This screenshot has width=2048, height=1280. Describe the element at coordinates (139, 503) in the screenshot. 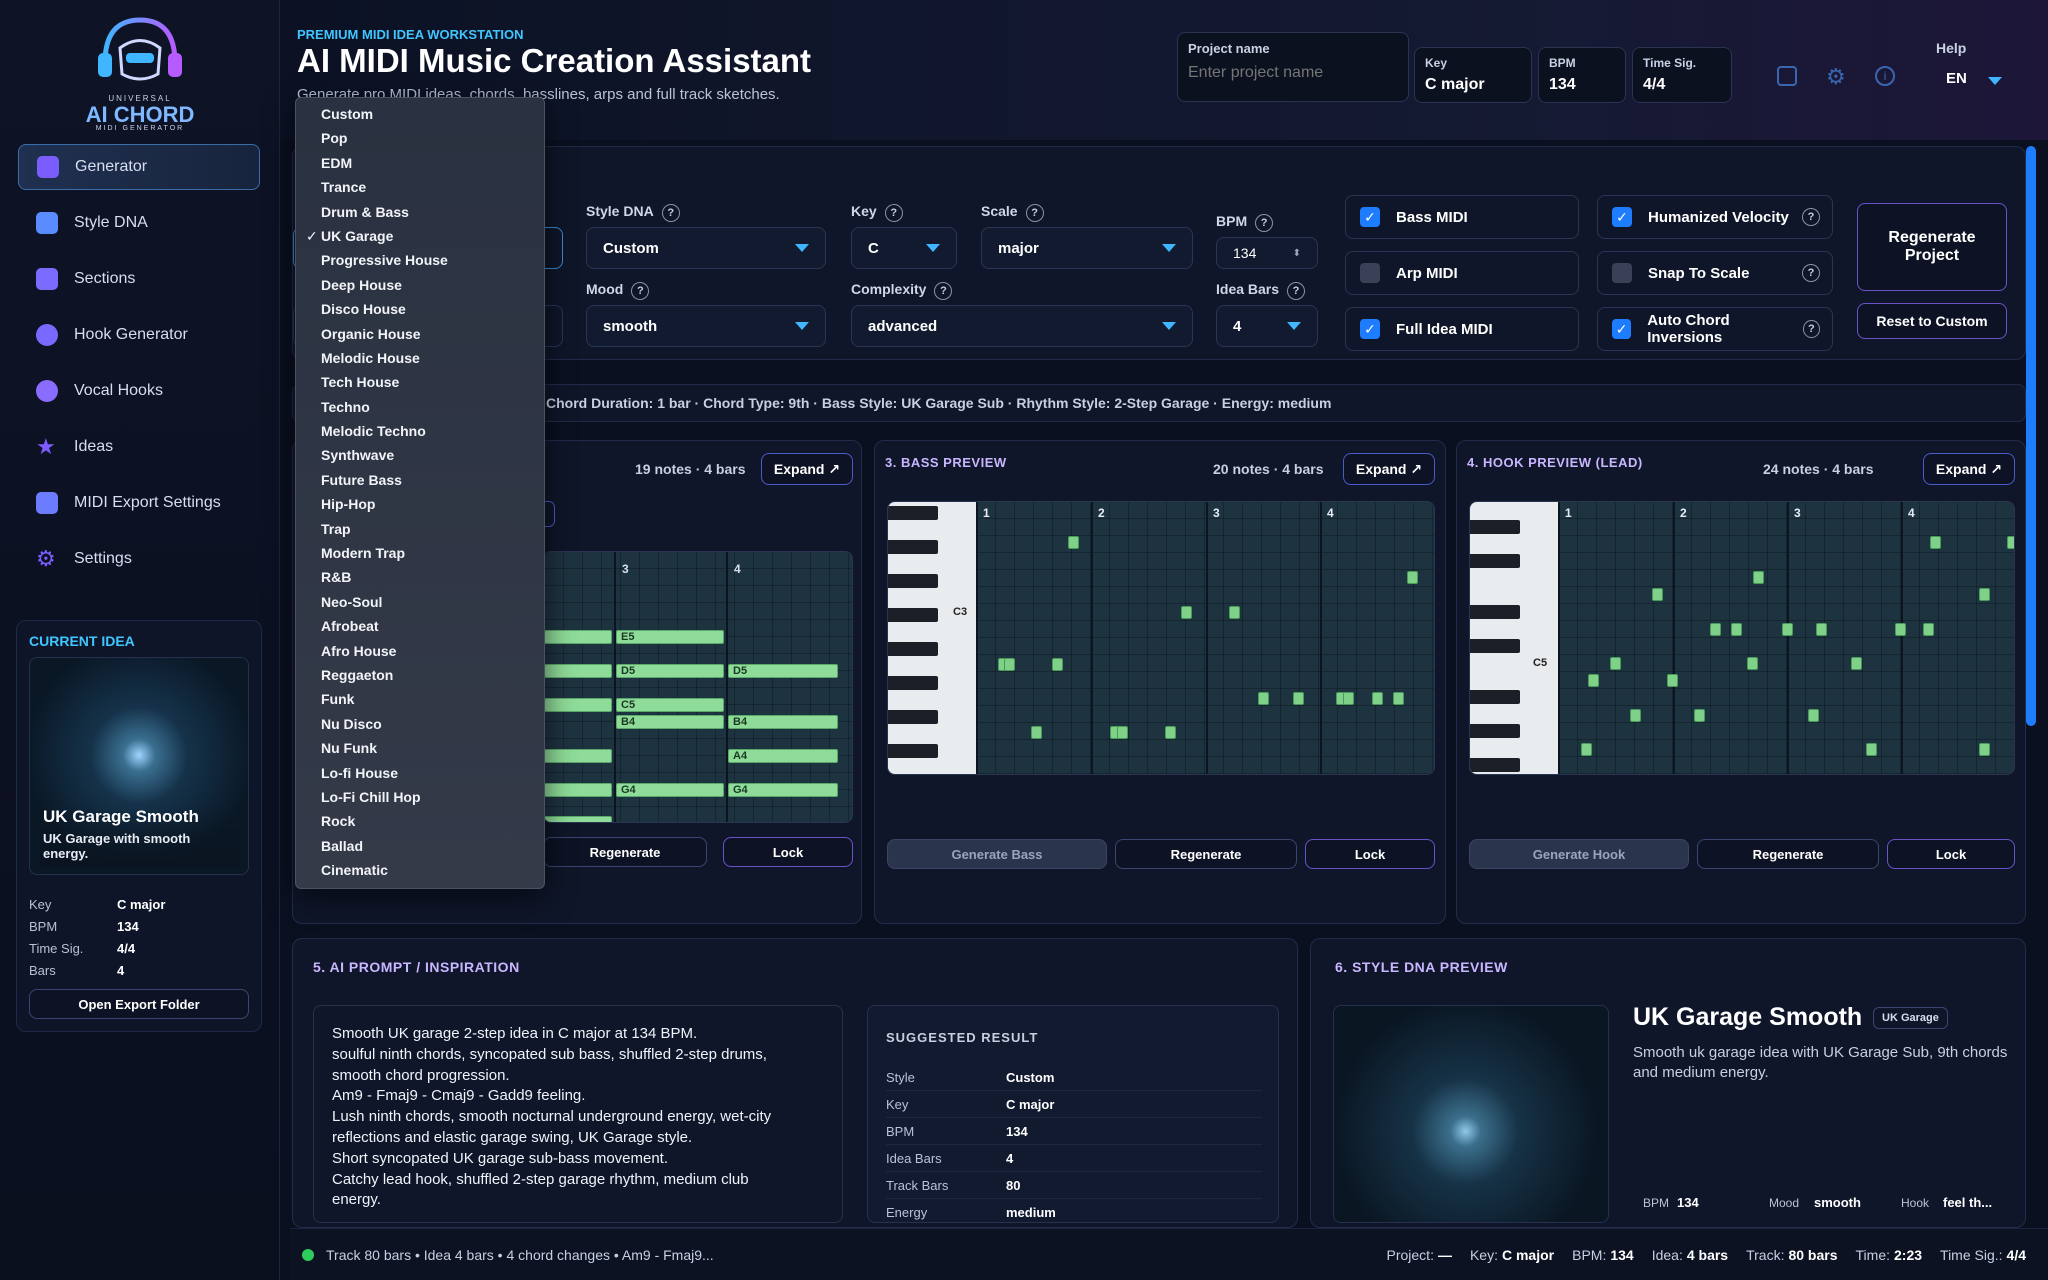

I see `sidebar-item-midi-export-settings: MIDI Export Settings` at that location.